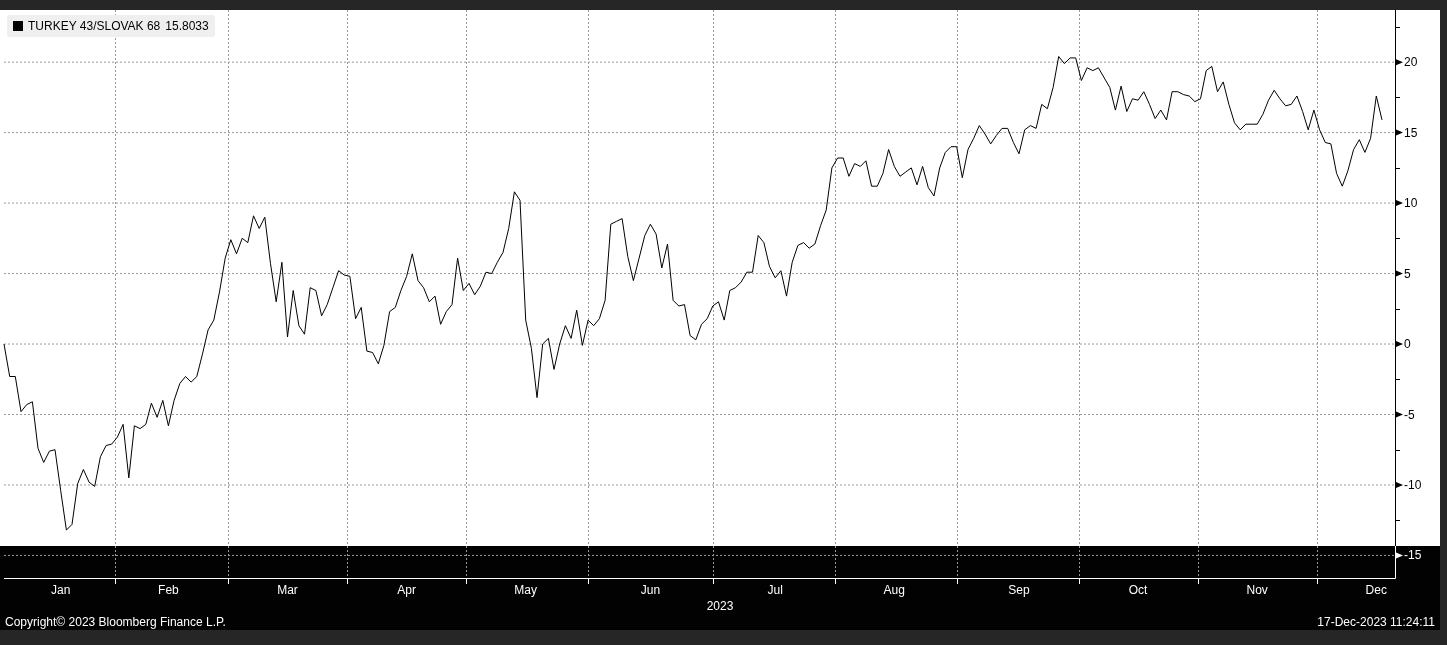  What do you see at coordinates (287, 590) in the screenshot?
I see `month-label: Mar` at bounding box center [287, 590].